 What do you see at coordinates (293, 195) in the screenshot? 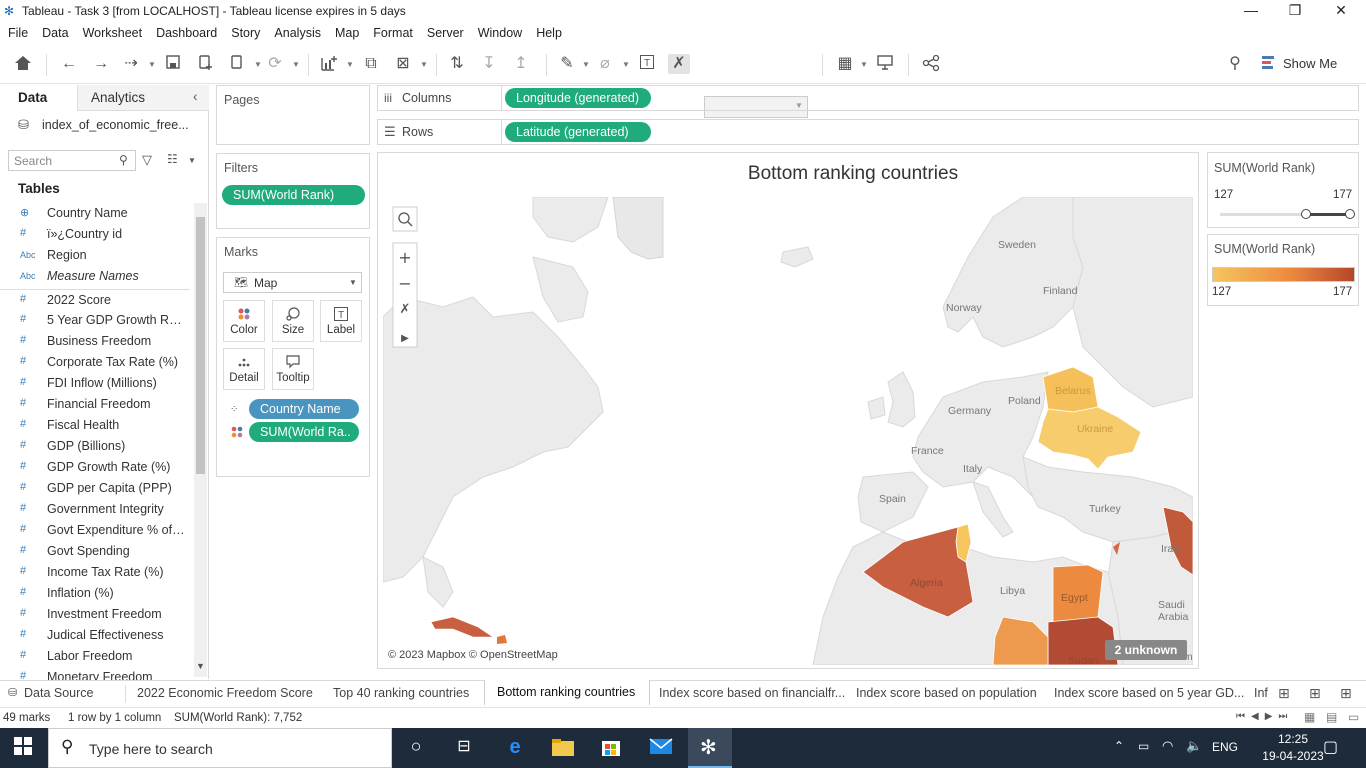
I see `filter-pill-world-rank: SUM(World Rank)` at bounding box center [293, 195].